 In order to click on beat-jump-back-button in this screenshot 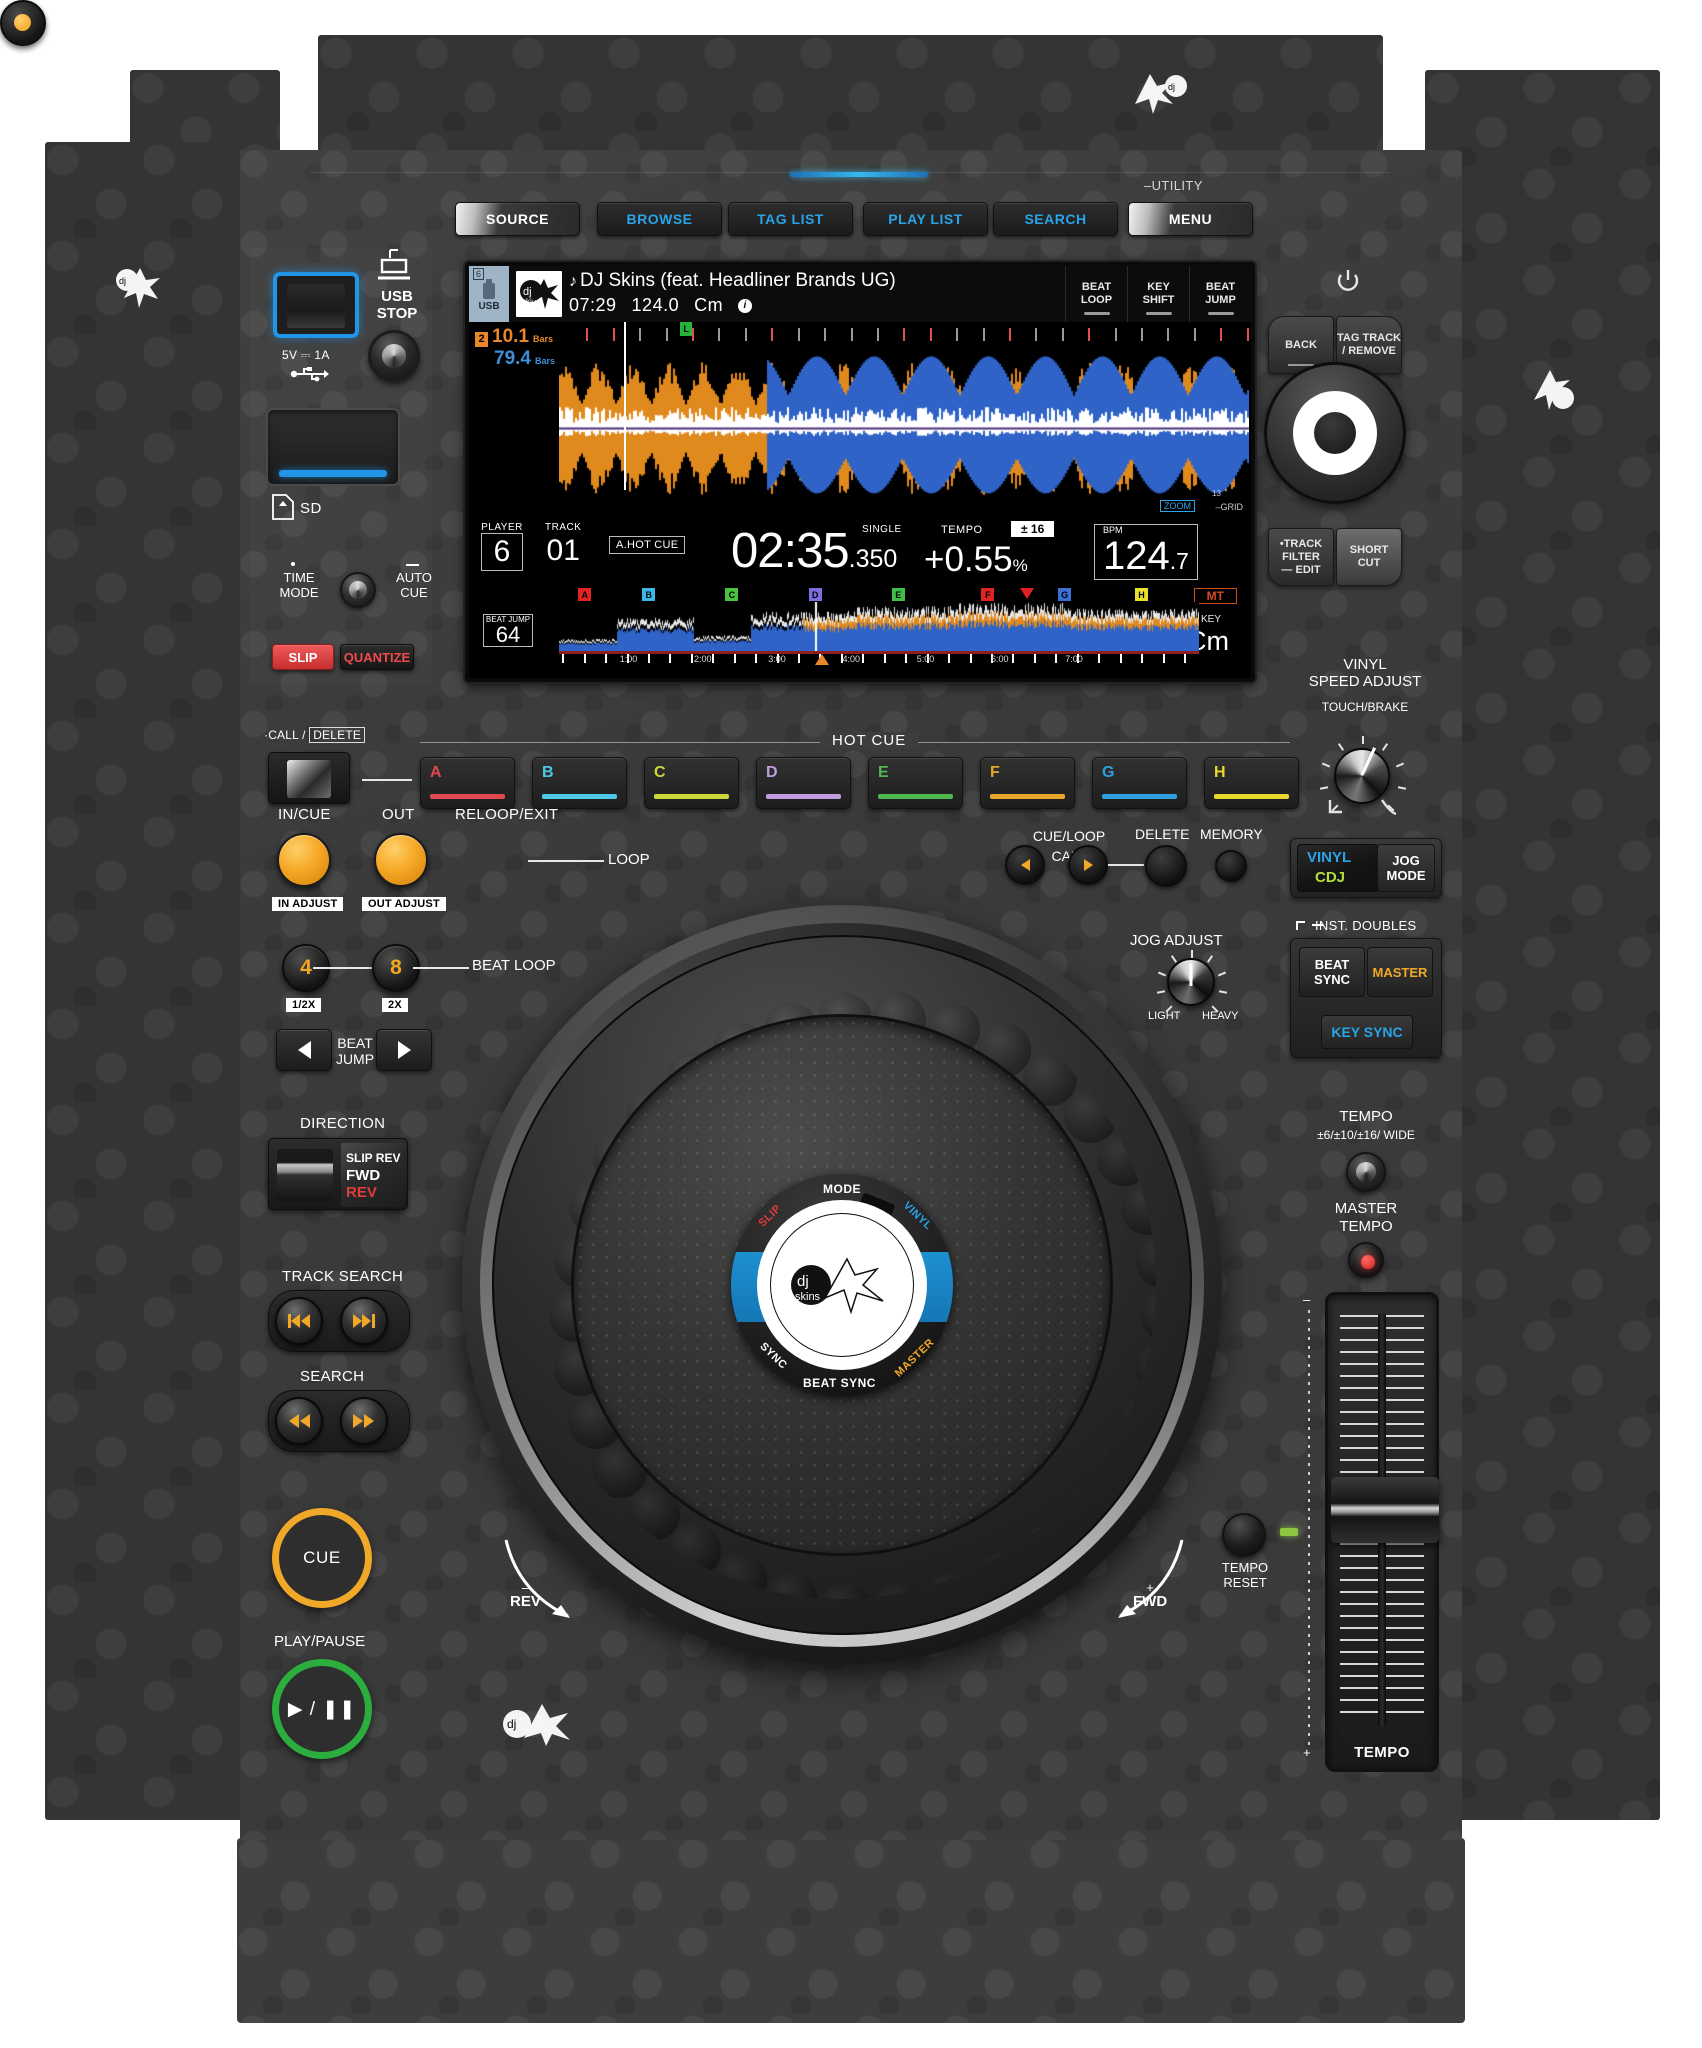, I will do `click(304, 1050)`.